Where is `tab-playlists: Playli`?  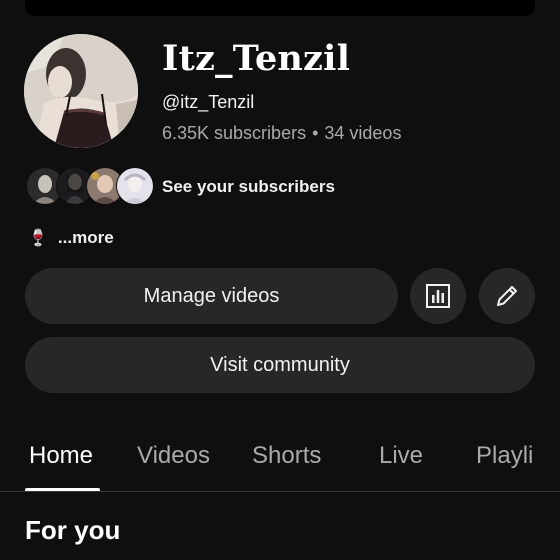
tab-playlists: Playli is located at coordinates (504, 456).